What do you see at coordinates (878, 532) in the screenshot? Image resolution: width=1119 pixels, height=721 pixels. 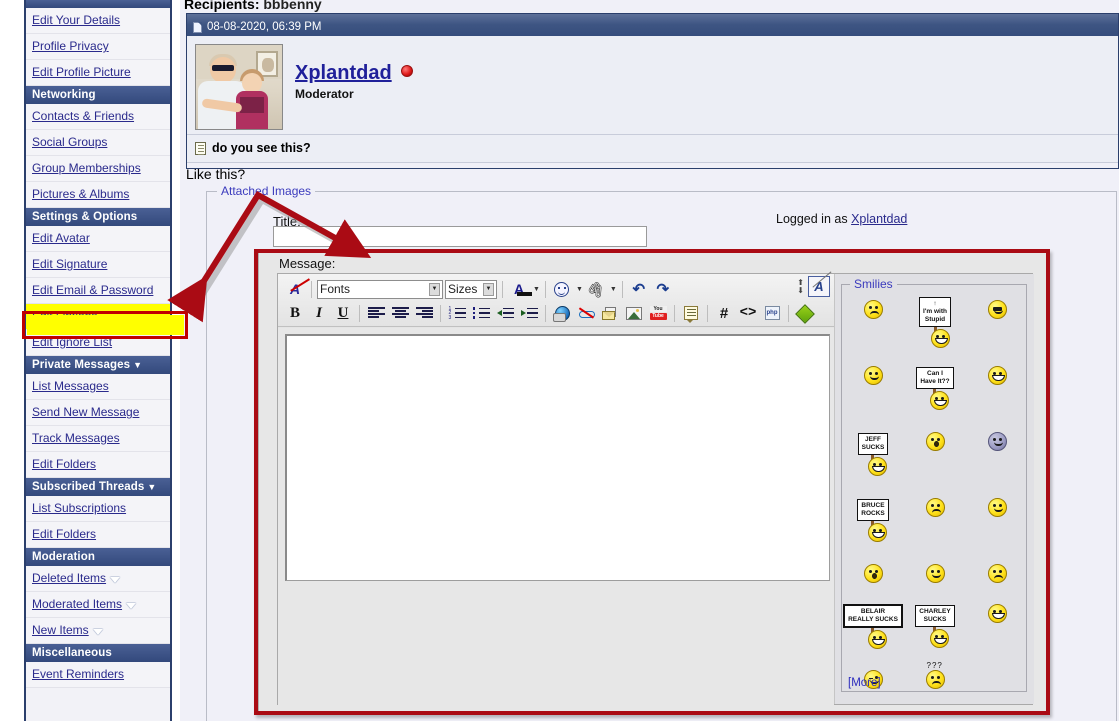 I see `sign-holder-smiley` at bounding box center [878, 532].